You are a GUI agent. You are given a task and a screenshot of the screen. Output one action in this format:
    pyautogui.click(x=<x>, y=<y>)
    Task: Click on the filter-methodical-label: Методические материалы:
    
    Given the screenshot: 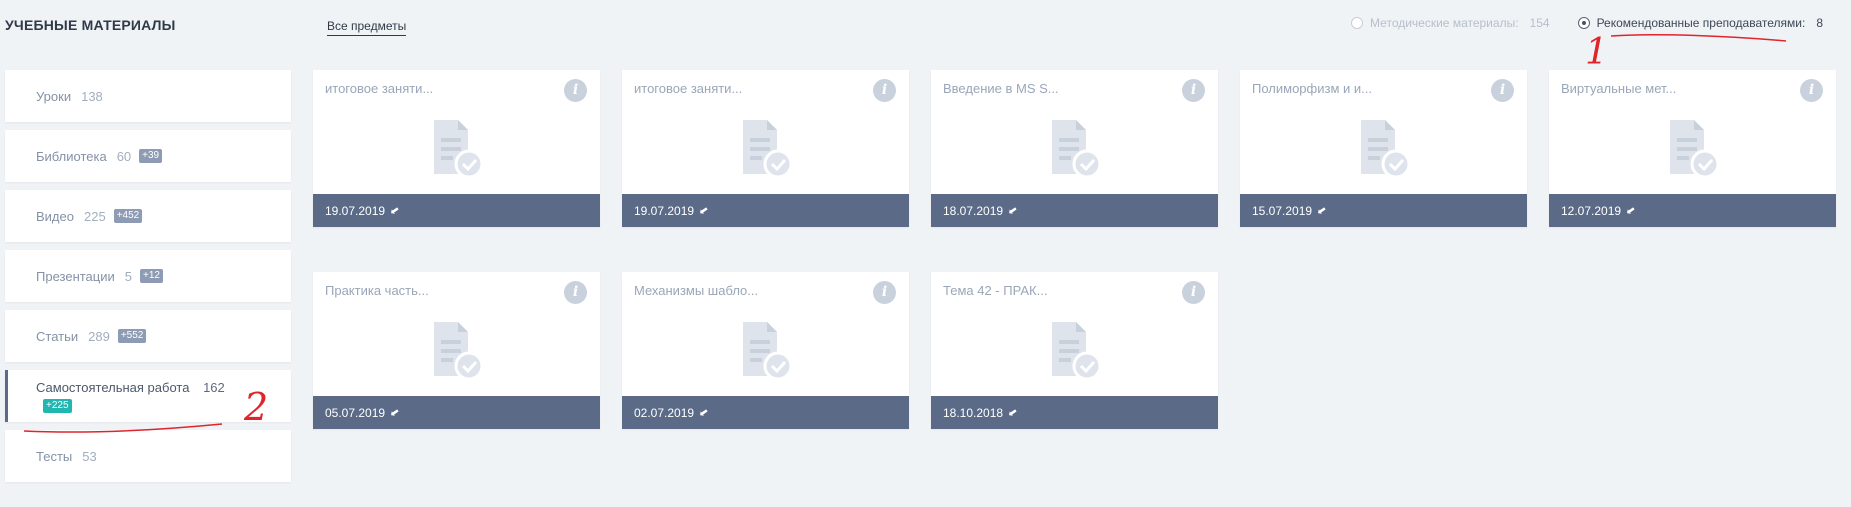 What is the action you would take?
    pyautogui.click(x=1444, y=23)
    